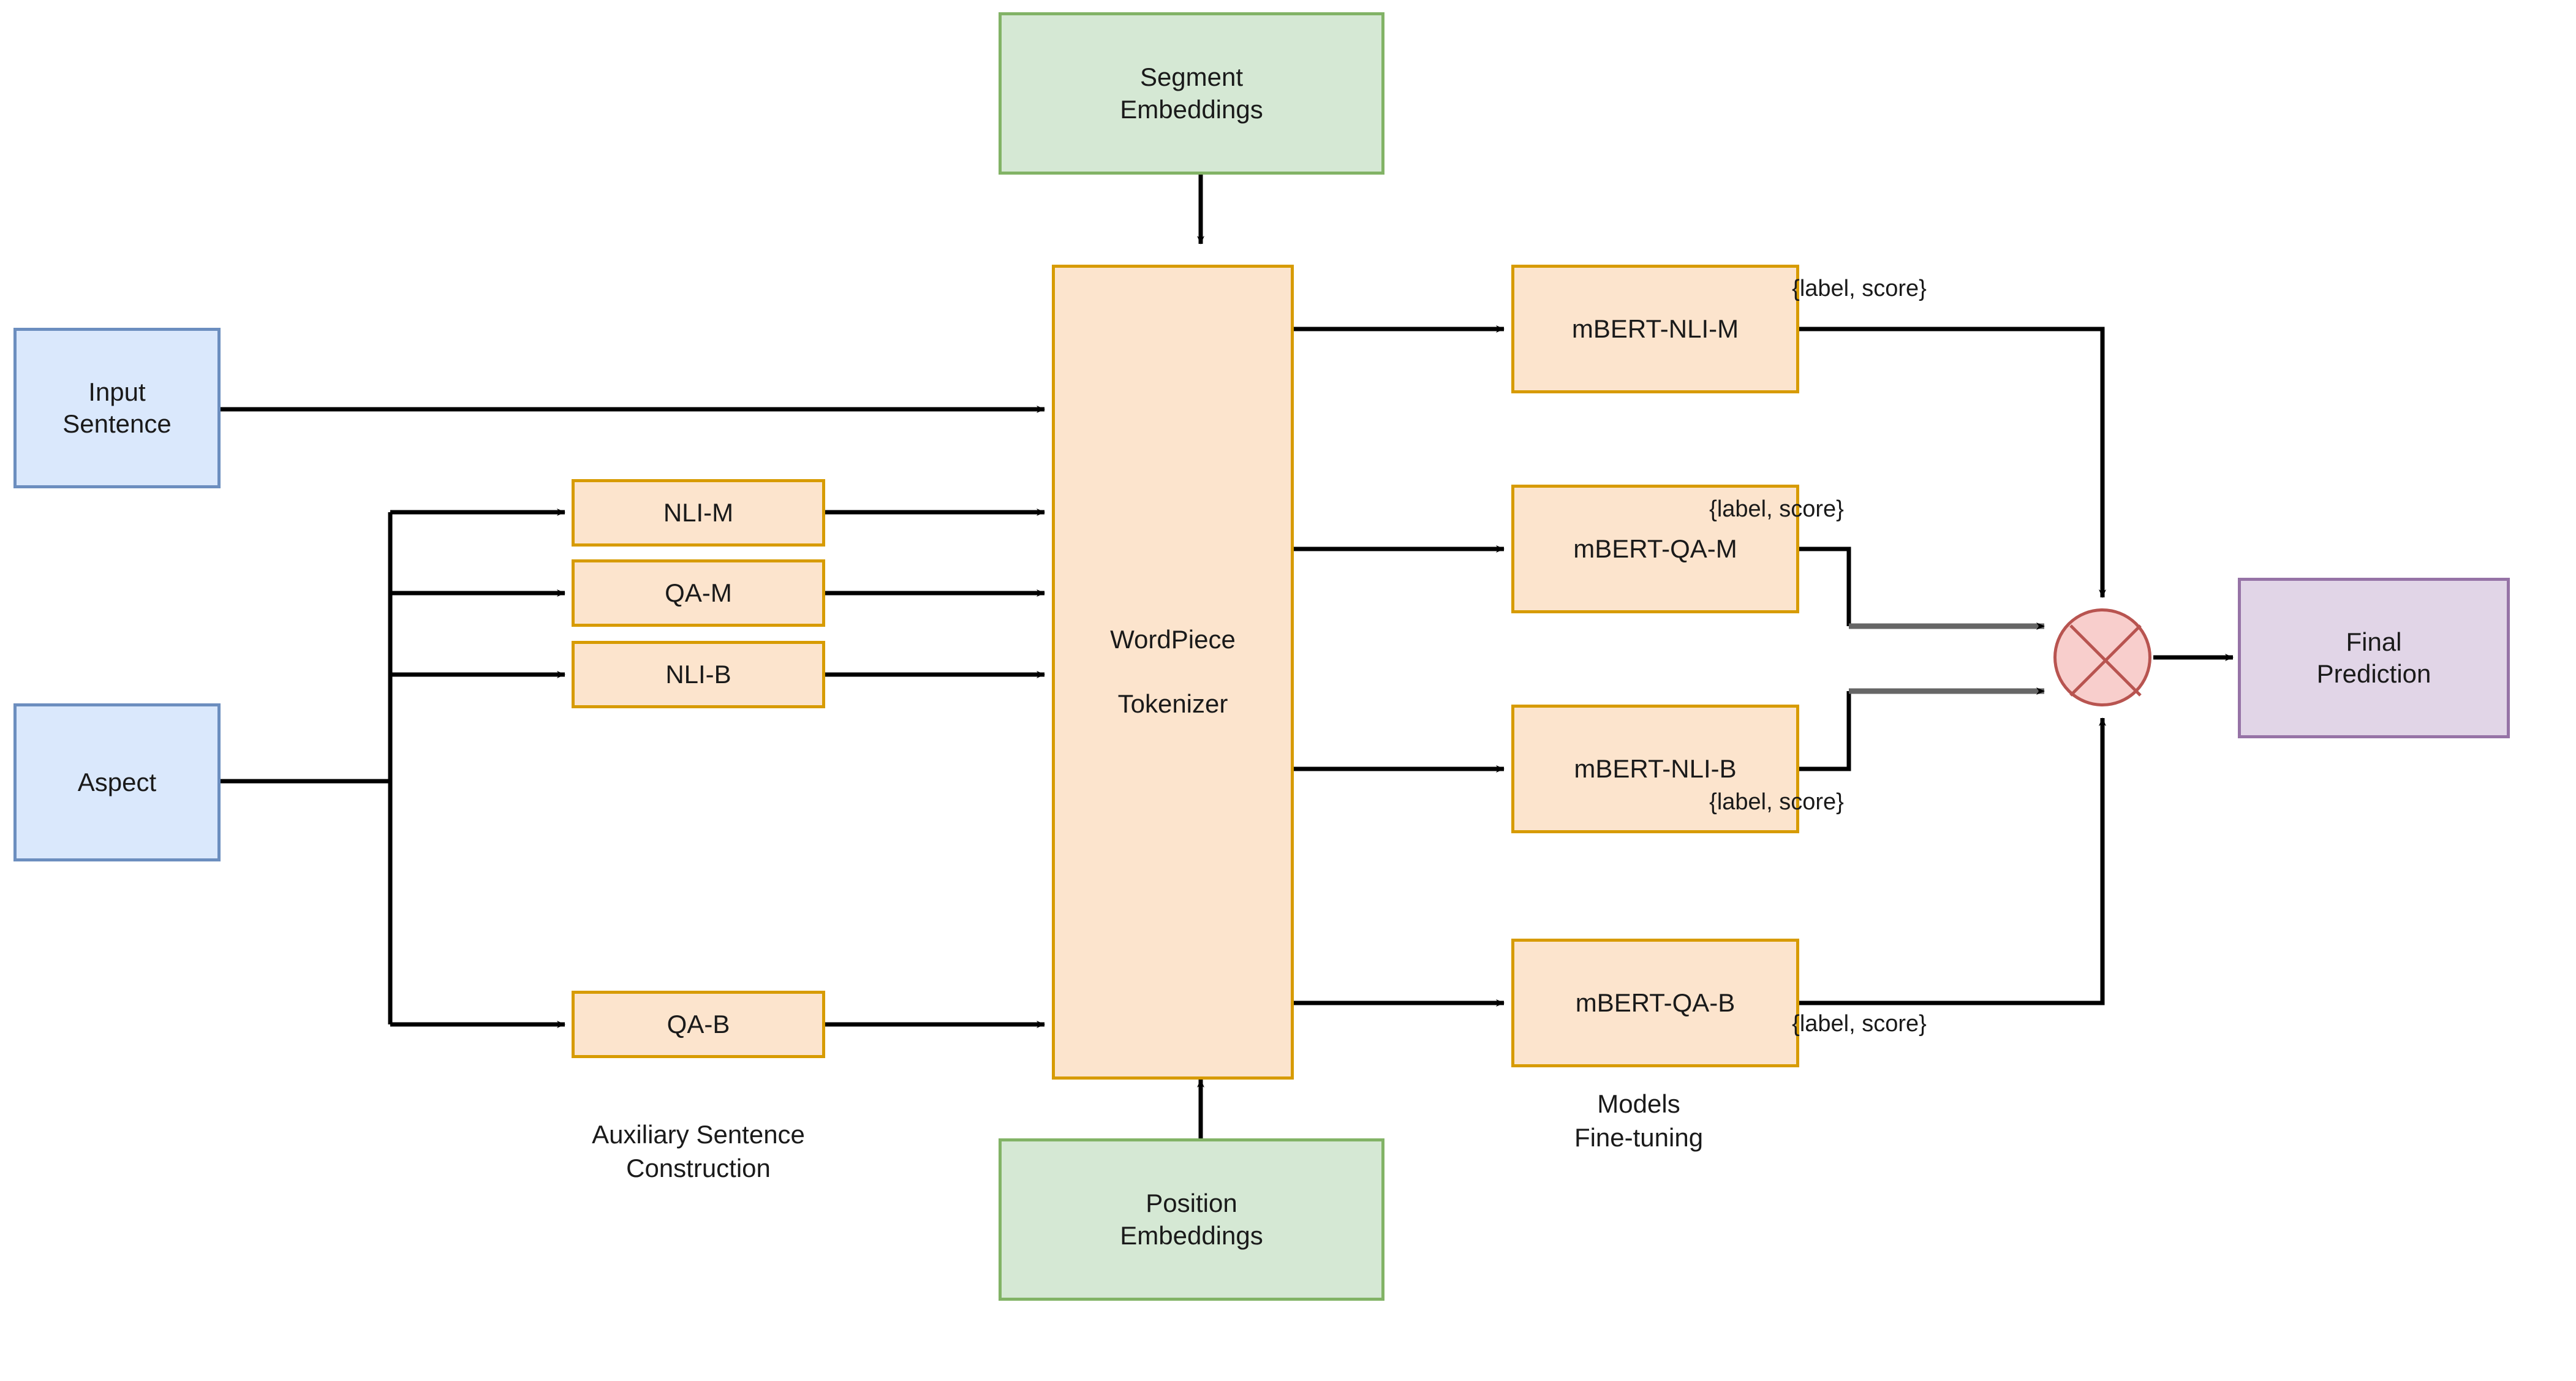  Describe the element at coordinates (1655, 1003) in the screenshot. I see `model-node-mbert-qa-b: mBERT-QA-B` at that location.